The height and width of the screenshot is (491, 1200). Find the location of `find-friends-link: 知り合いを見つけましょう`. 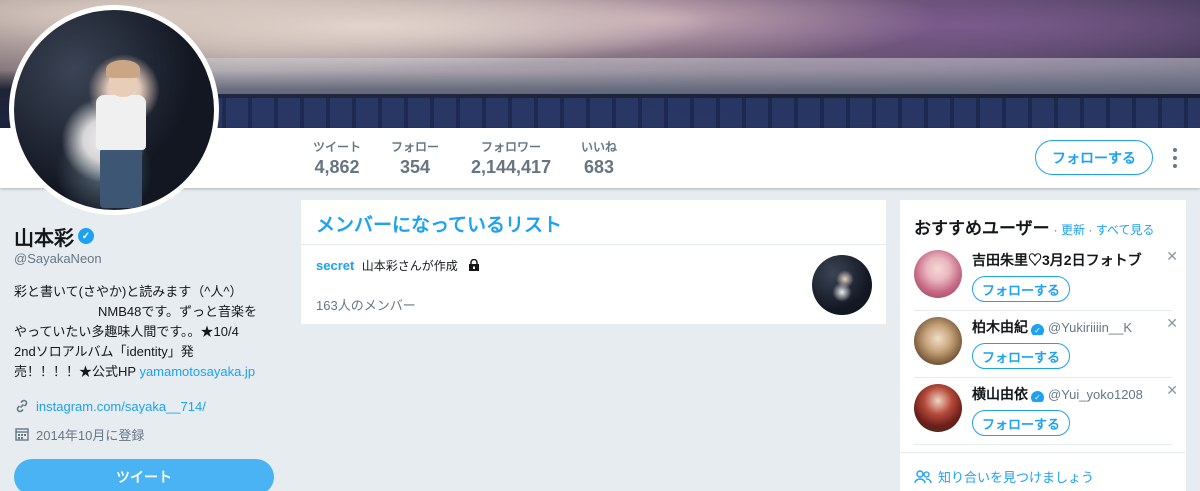

find-friends-link: 知り合いを見つけましょう is located at coordinates (1043, 471).